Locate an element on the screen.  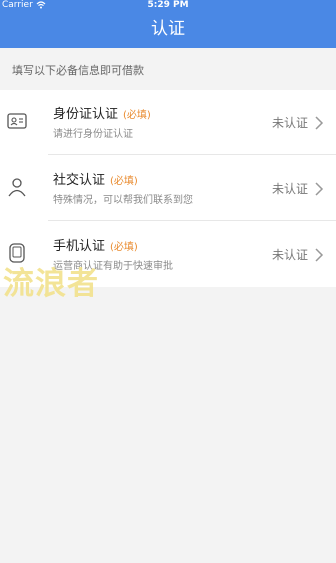
list-item-id-verification: 身份证认证 (必填) 请进行身份证认证 未认证 is located at coordinates (168, 122).